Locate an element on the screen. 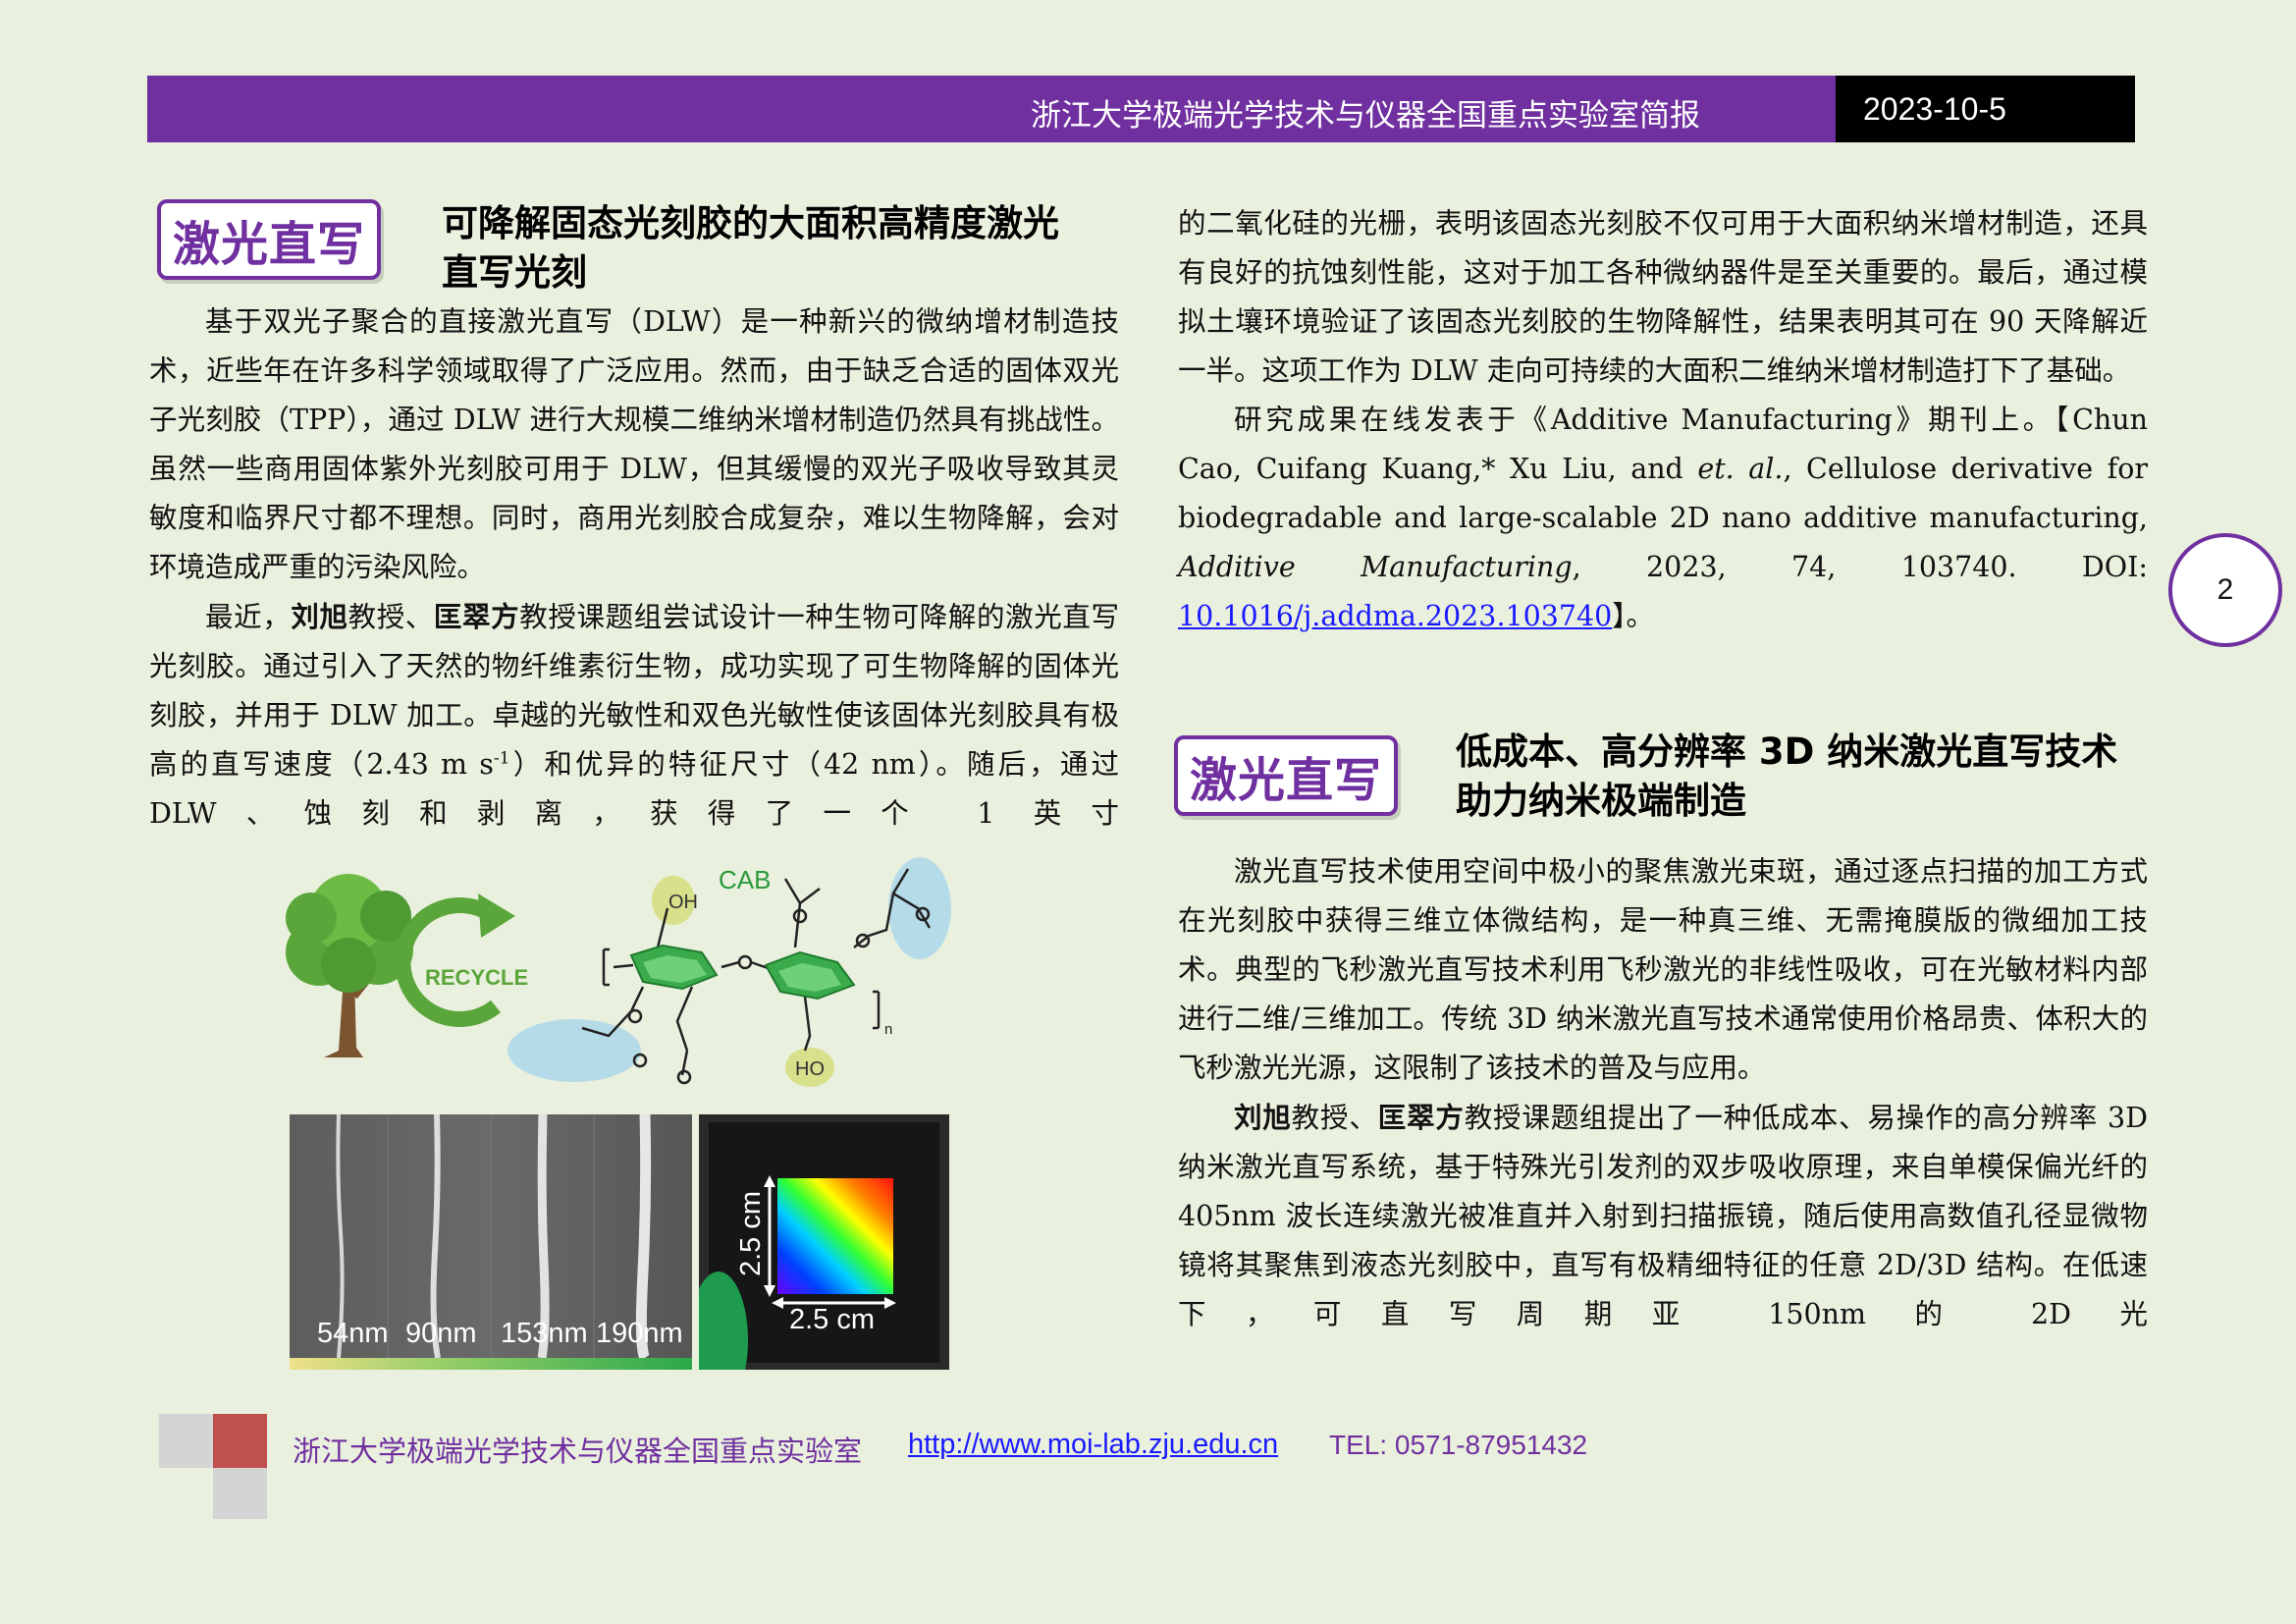 The width and height of the screenshot is (2296, 1624). doi-link: 10.1016/j.addma.2023.103740 is located at coordinates (1395, 616).